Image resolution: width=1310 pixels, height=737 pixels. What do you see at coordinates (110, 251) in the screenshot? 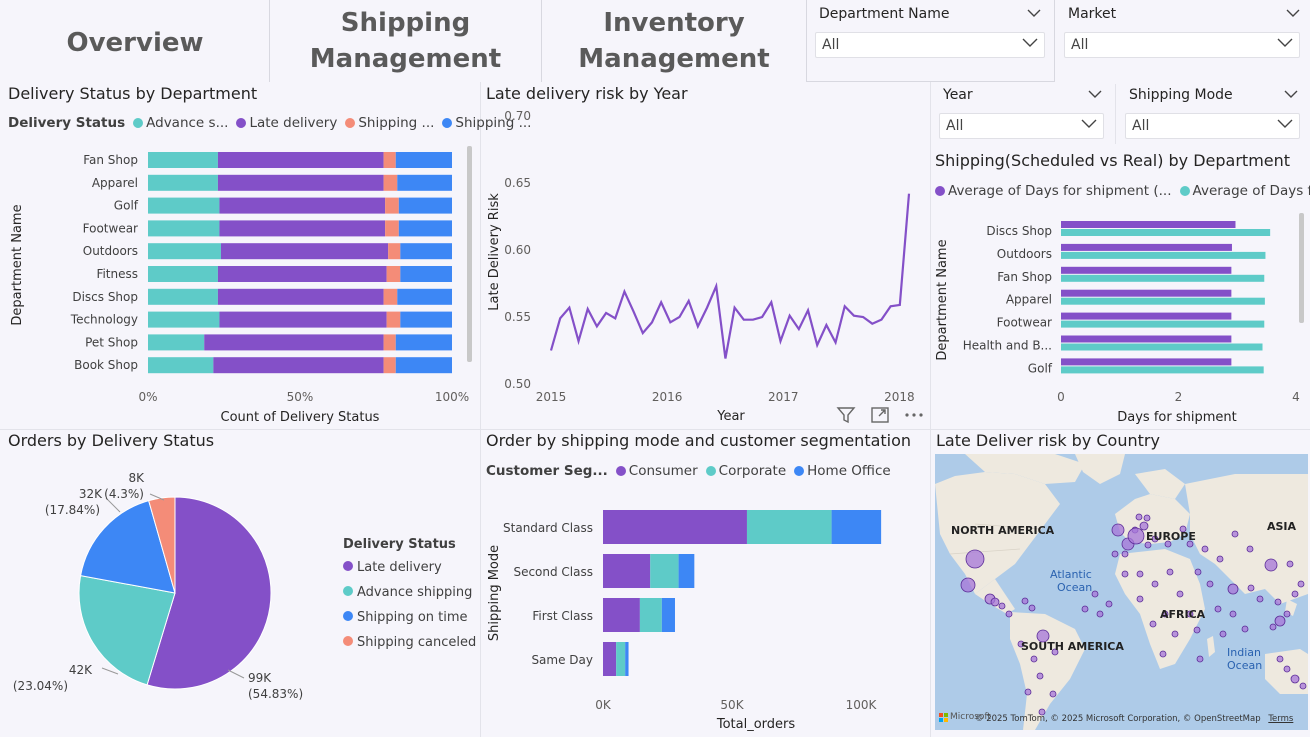
I see `category-label: Outdoors` at bounding box center [110, 251].